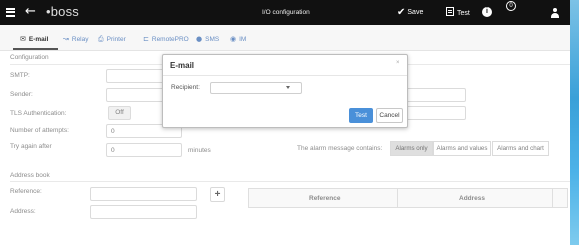  What do you see at coordinates (290, 181) in the screenshot?
I see `divider` at bounding box center [290, 181].